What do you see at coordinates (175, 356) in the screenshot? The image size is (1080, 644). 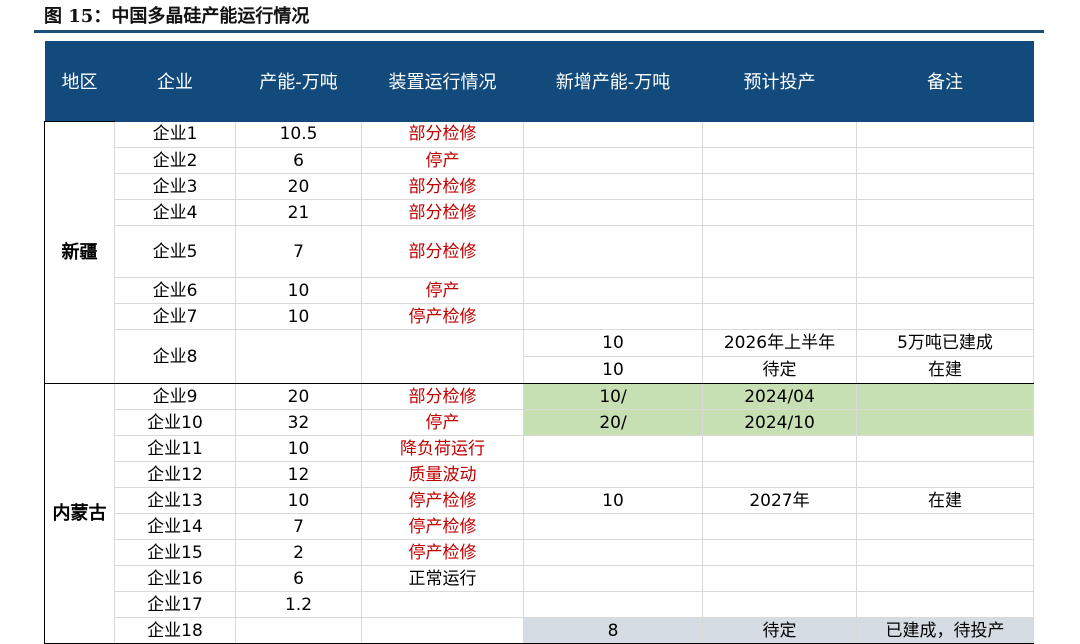 I see `company-cell: 企业8` at bounding box center [175, 356].